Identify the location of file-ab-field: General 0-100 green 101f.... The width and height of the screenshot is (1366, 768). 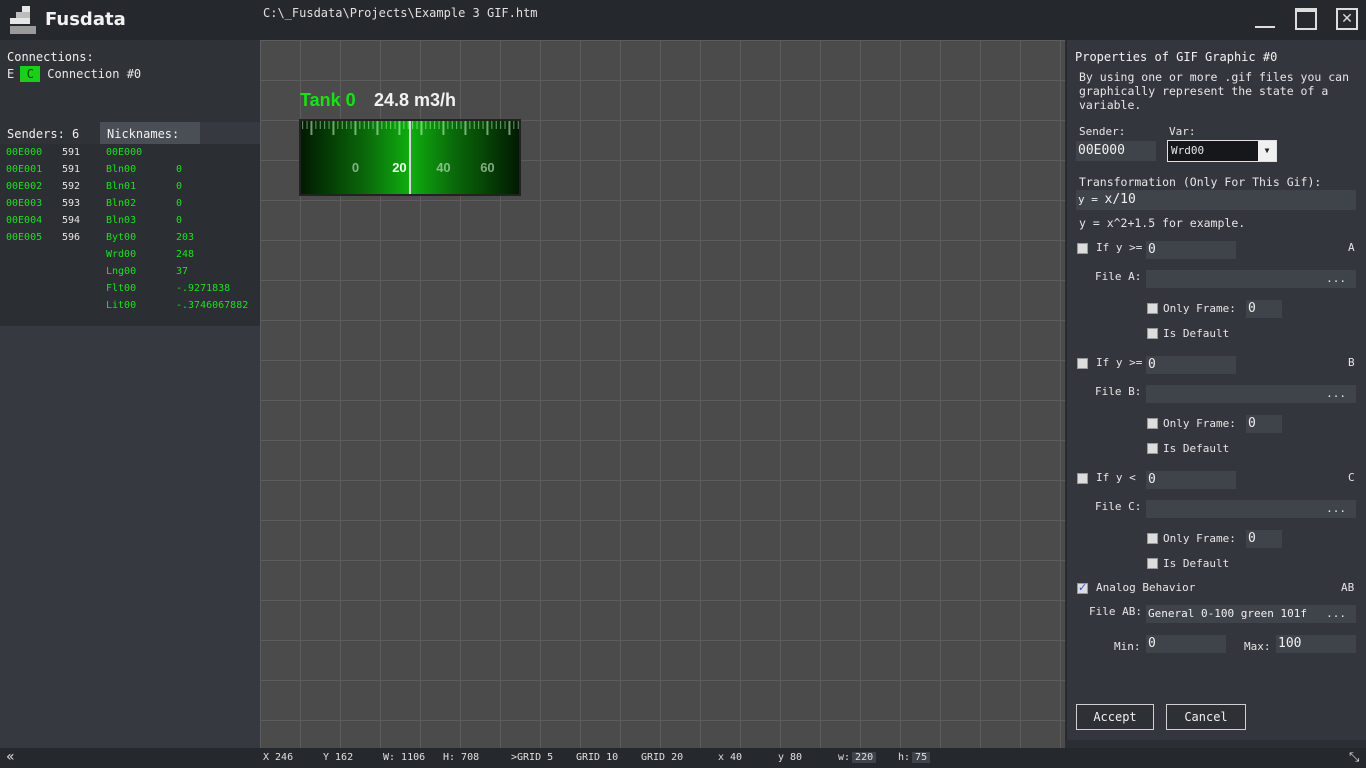
(1251, 614).